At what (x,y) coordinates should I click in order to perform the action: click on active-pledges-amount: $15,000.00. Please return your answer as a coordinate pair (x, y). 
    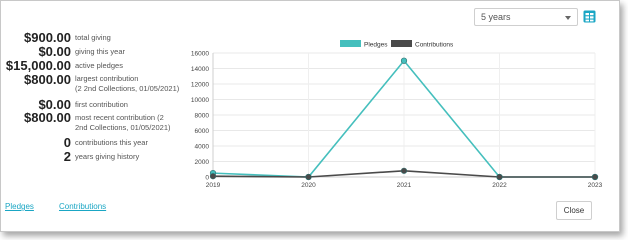
    Looking at the image, I should click on (38, 65).